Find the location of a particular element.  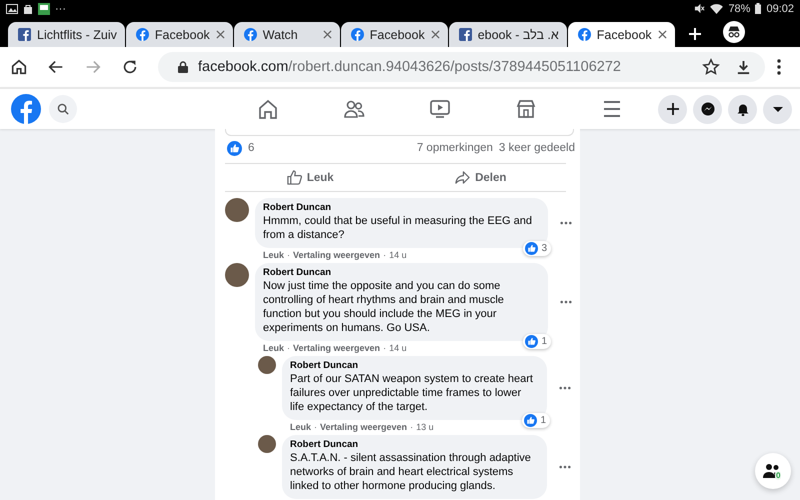

clock: 09:02 is located at coordinates (780, 8).